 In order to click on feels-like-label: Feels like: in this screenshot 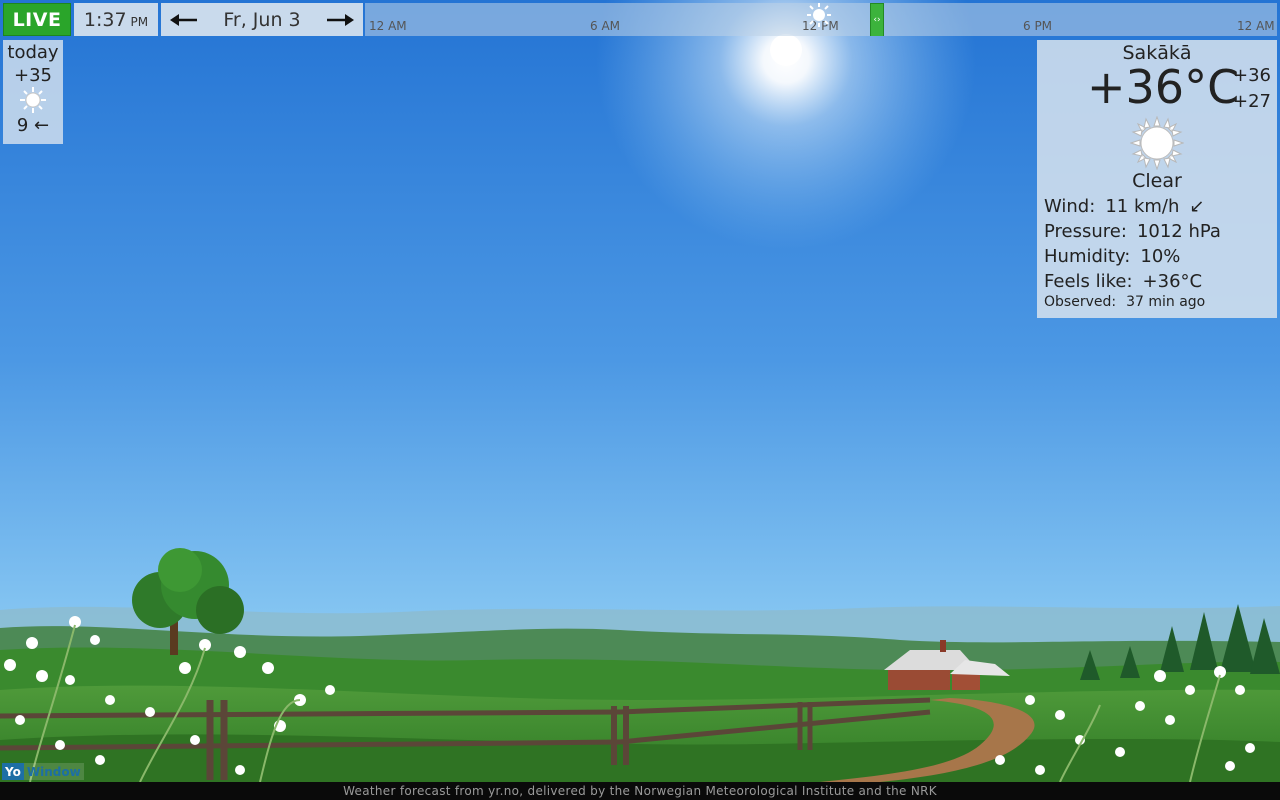, I will do `click(1088, 281)`.